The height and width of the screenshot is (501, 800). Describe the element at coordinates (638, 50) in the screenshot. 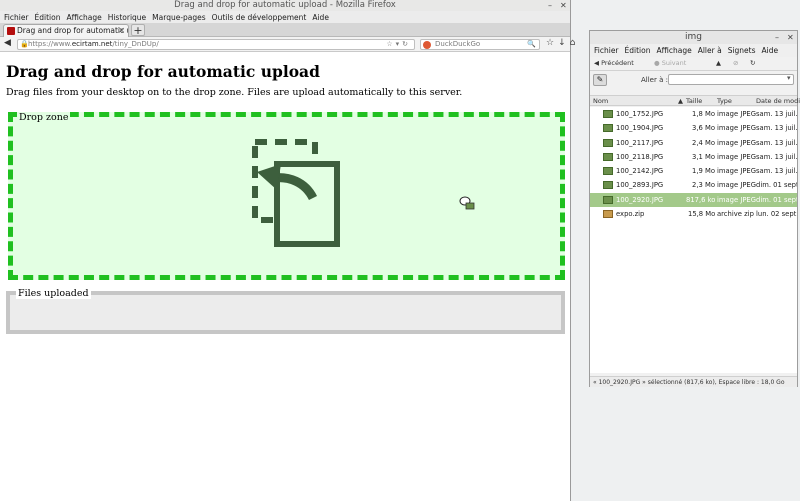

I see `fm-menu-edition: Édition` at that location.